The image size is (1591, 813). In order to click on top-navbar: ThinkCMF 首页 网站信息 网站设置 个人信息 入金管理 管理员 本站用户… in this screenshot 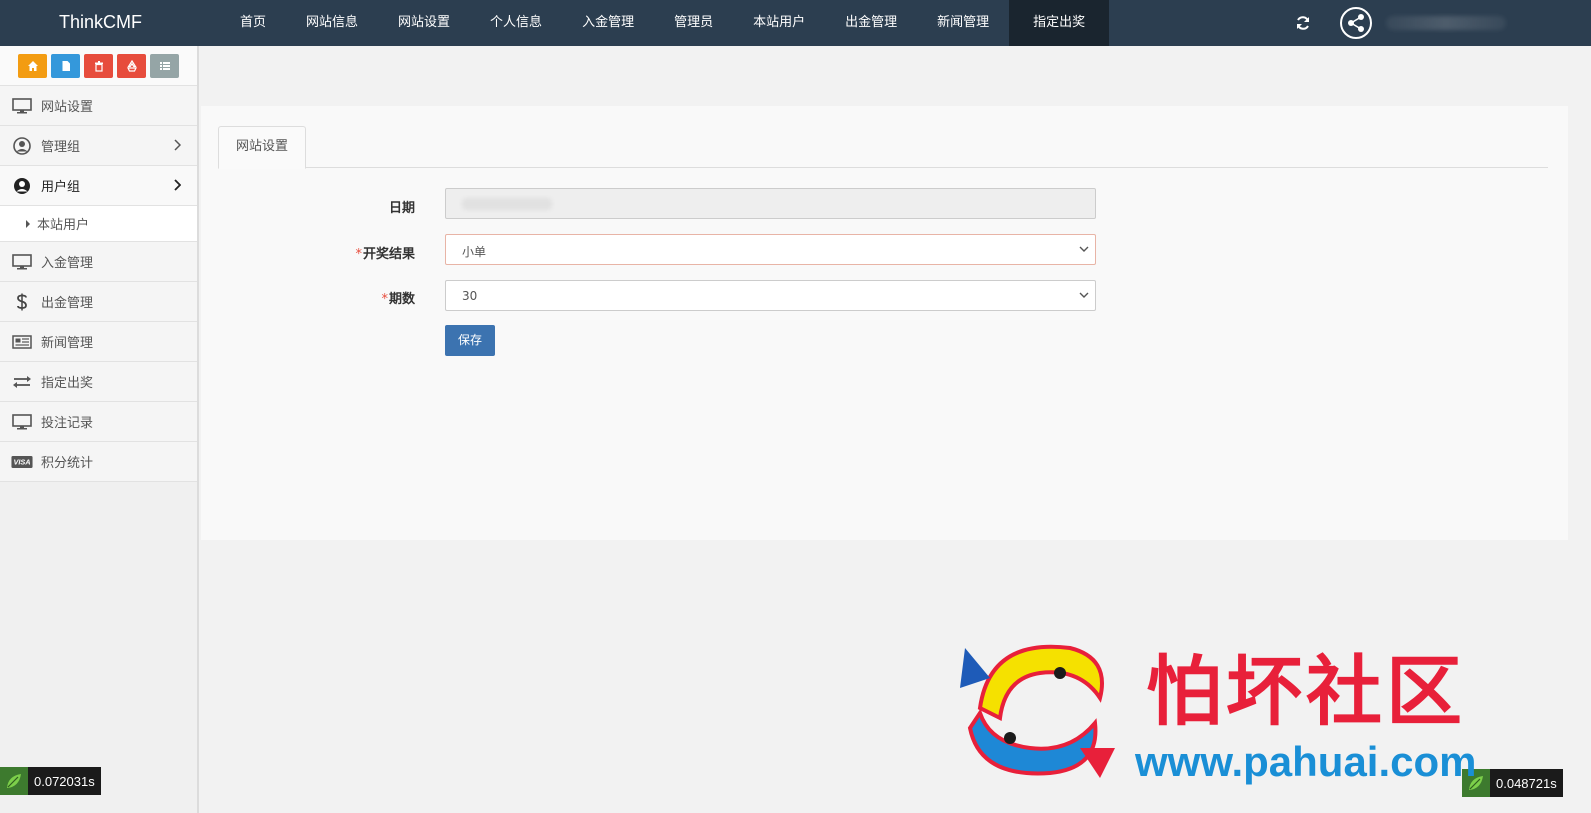, I will do `click(795, 23)`.